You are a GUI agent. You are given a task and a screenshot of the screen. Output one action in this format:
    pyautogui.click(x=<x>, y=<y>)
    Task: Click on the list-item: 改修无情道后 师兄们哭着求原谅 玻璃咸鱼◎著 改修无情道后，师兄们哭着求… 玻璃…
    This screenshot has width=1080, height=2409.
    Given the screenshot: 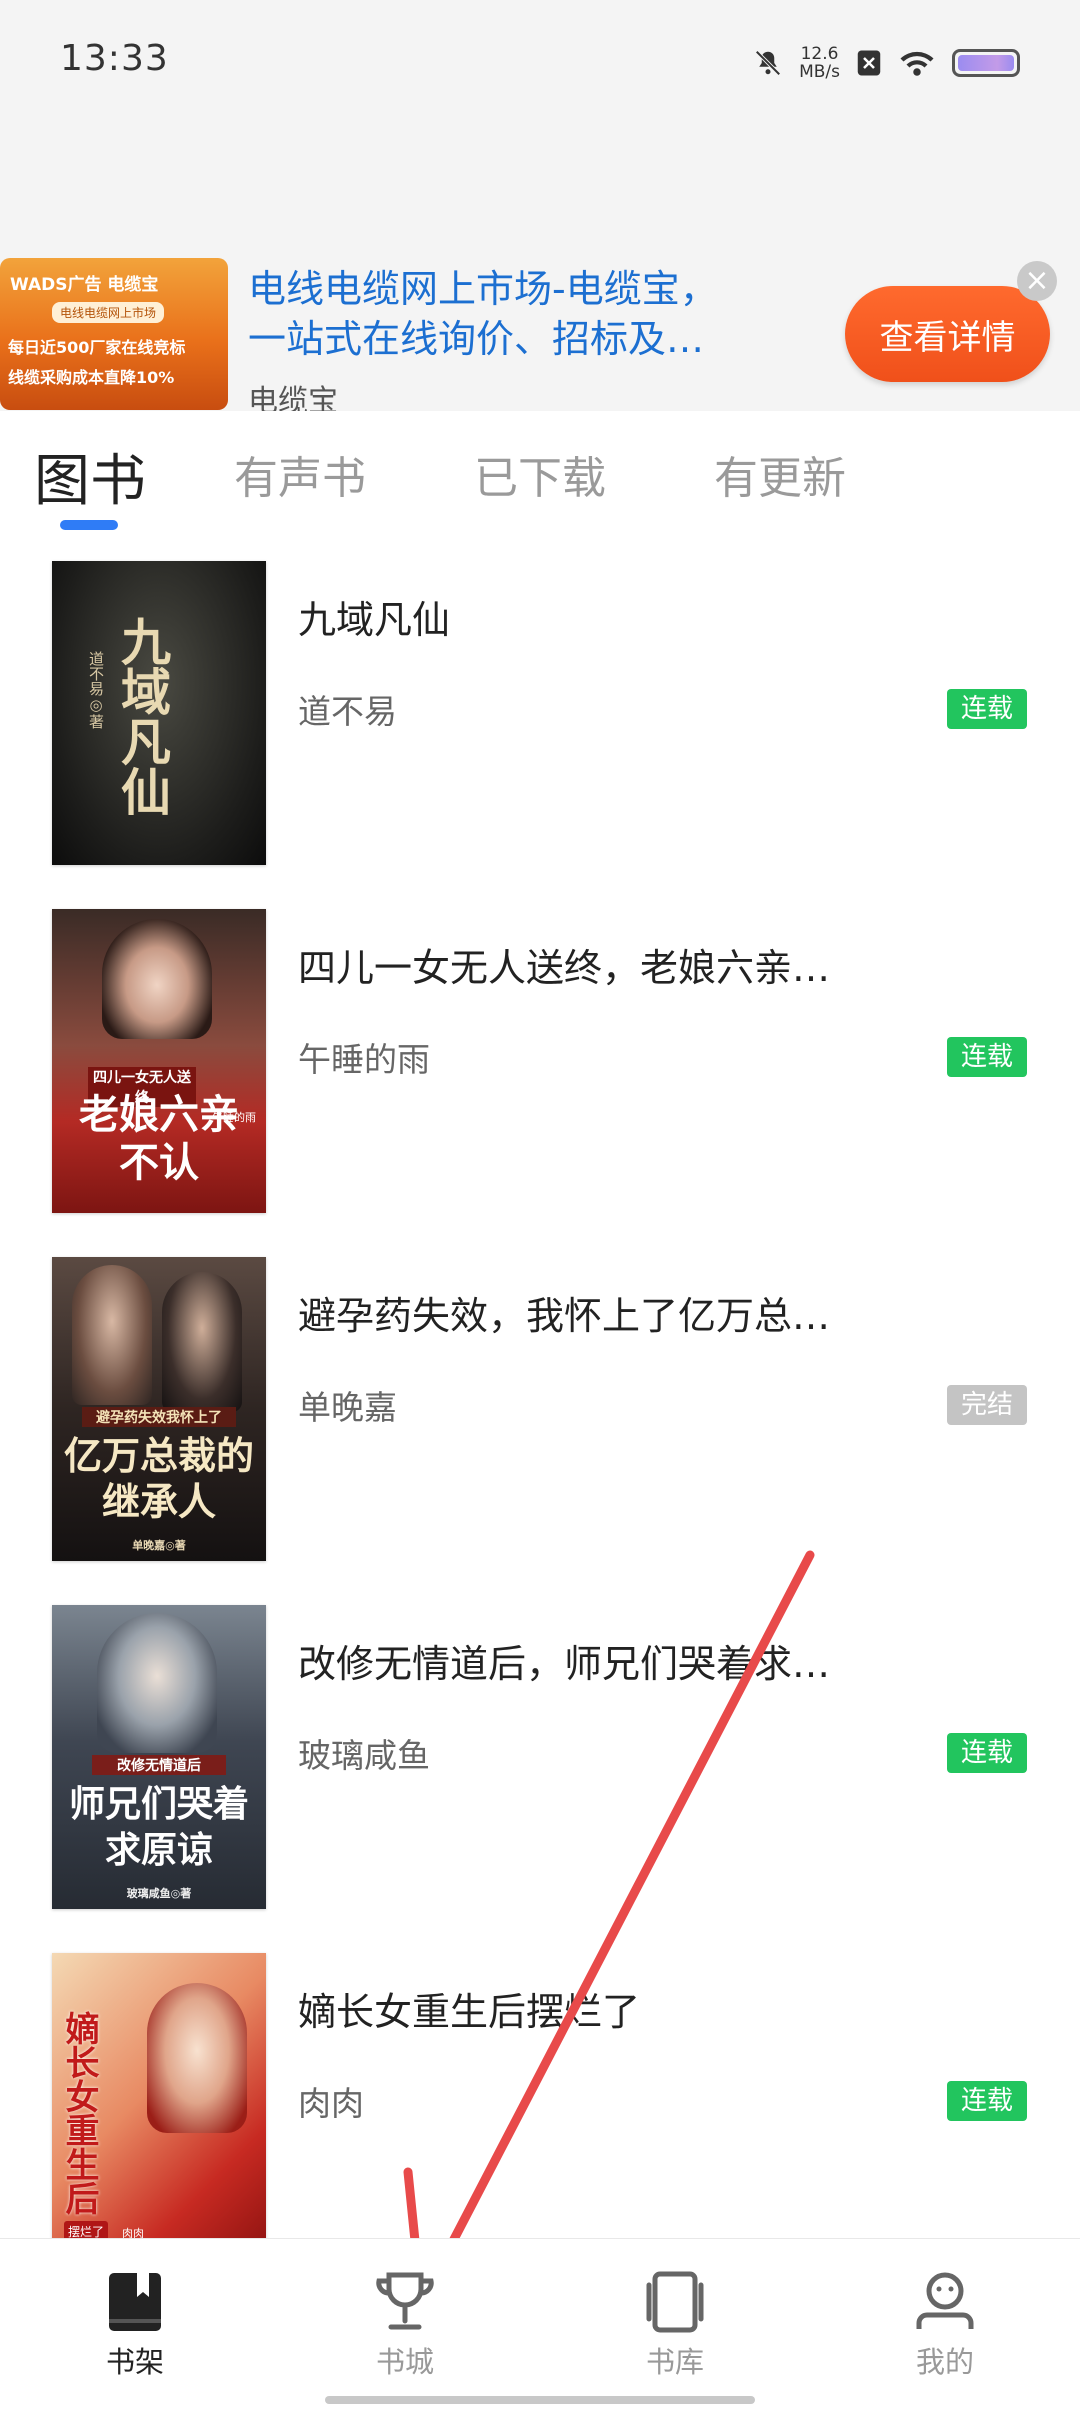 What is the action you would take?
    pyautogui.click(x=540, y=1763)
    